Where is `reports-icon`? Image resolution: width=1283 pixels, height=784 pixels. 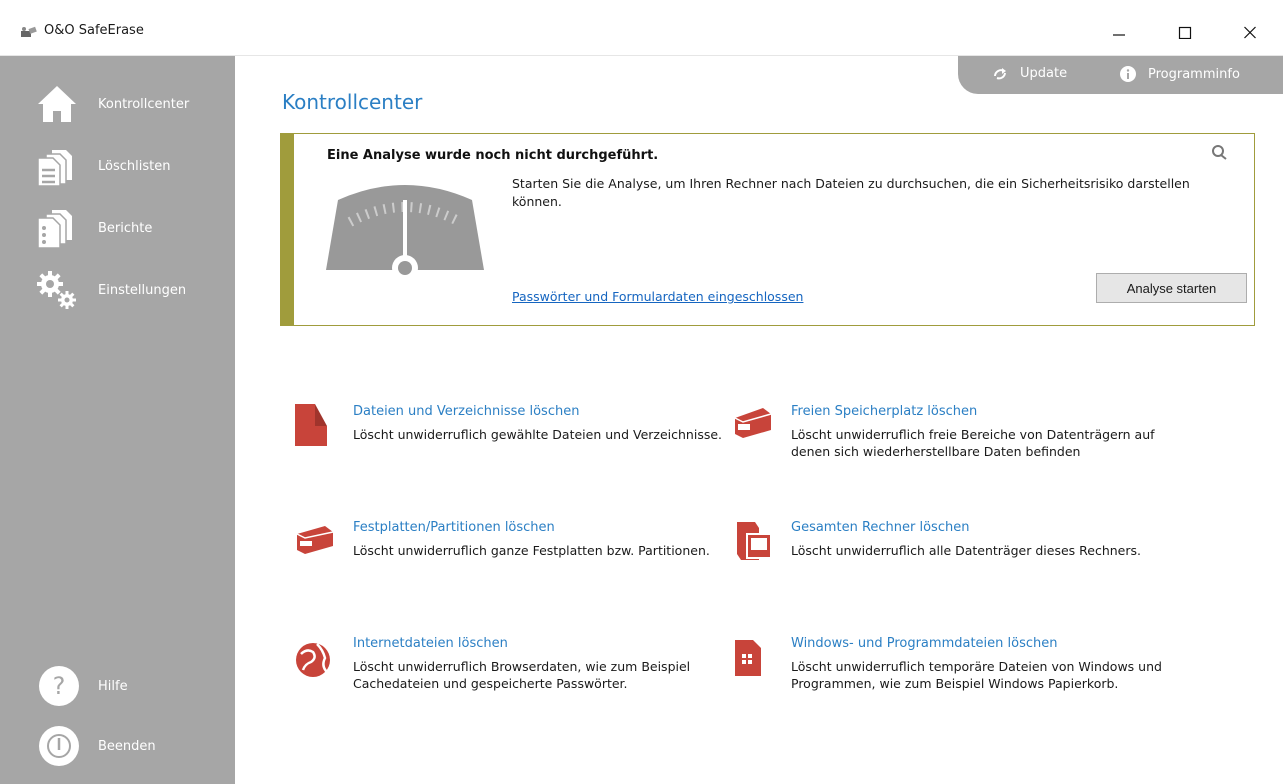
reports-icon is located at coordinates (54, 229).